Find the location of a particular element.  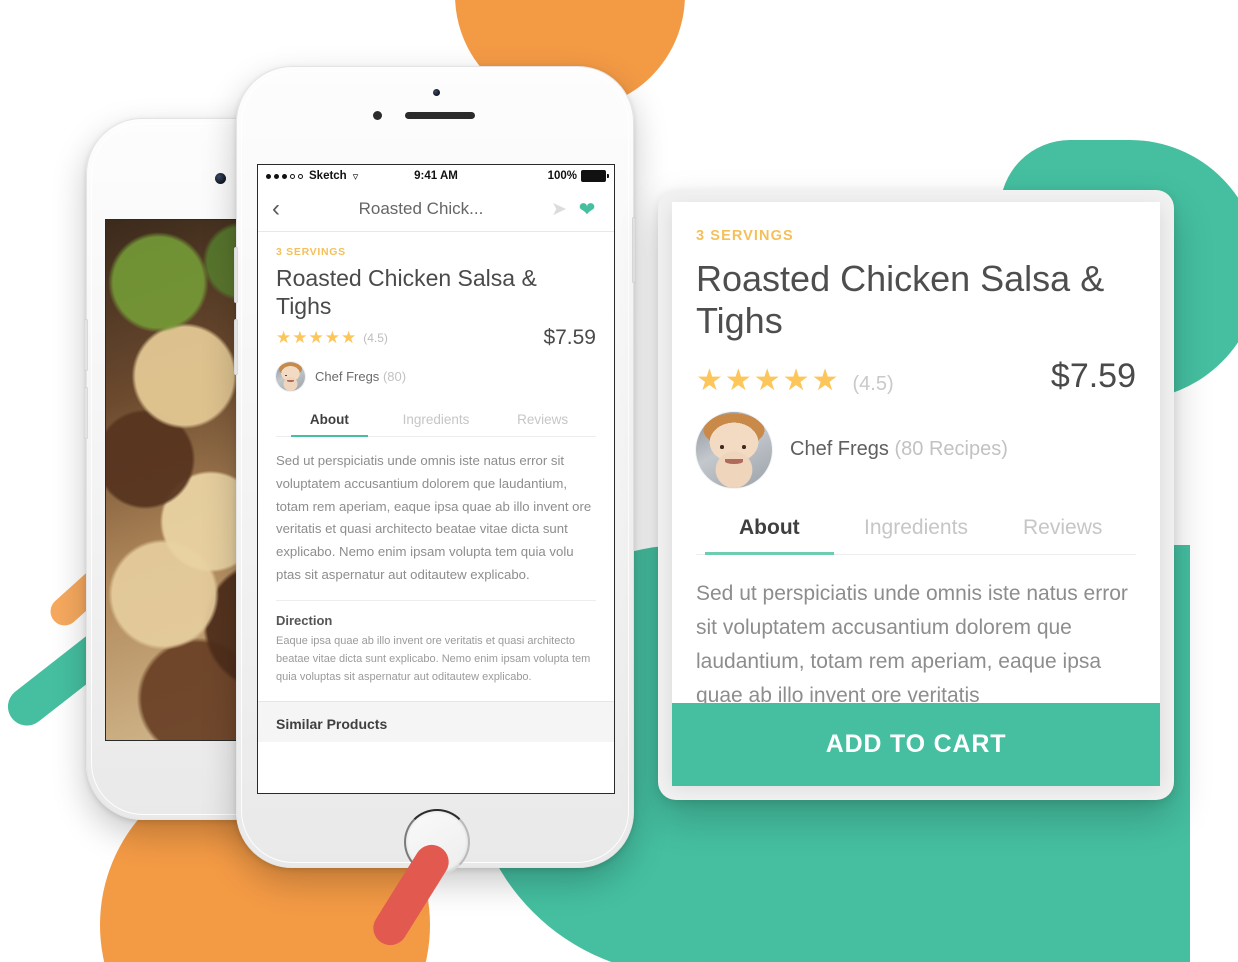

power-button is located at coordinates (634, 250).